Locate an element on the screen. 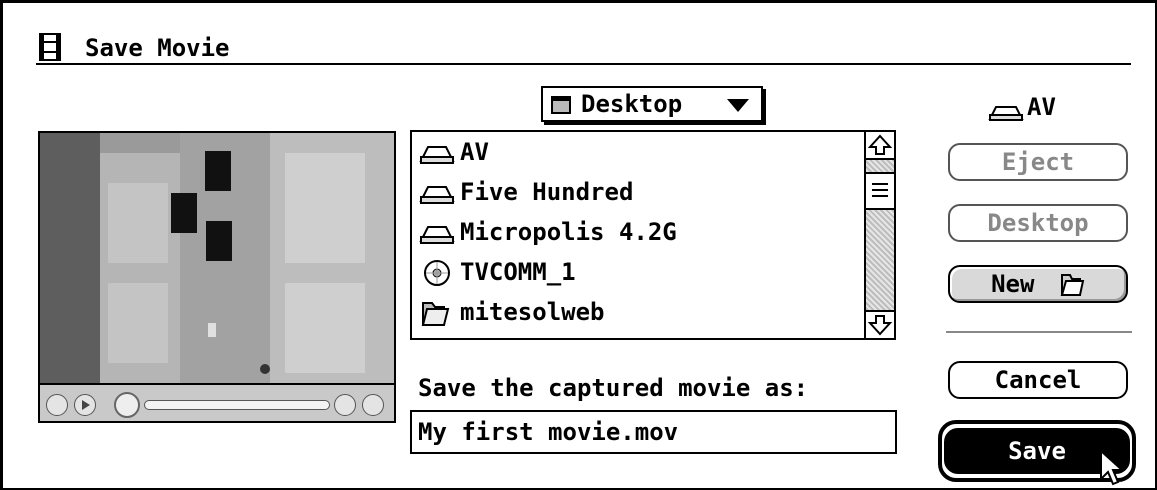 The image size is (1157, 490). playback-slider is located at coordinates (237, 405).